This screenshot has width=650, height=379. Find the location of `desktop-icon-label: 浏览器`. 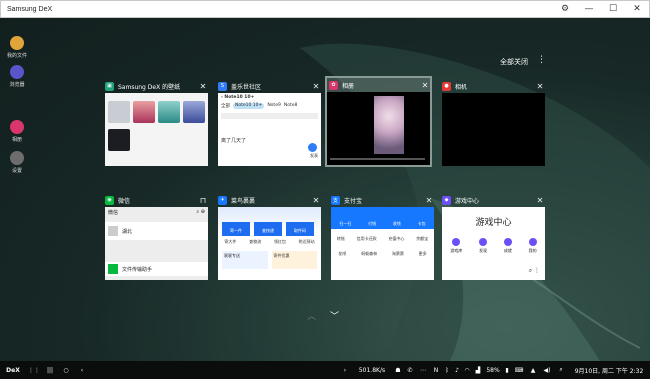

desktop-icon-label: 浏览器 is located at coordinates (17, 85).